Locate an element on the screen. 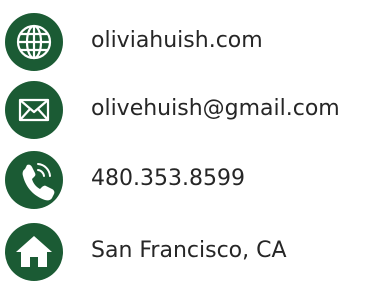 The image size is (378, 281). email-link: olivehuish@gmail.com is located at coordinates (215, 109).